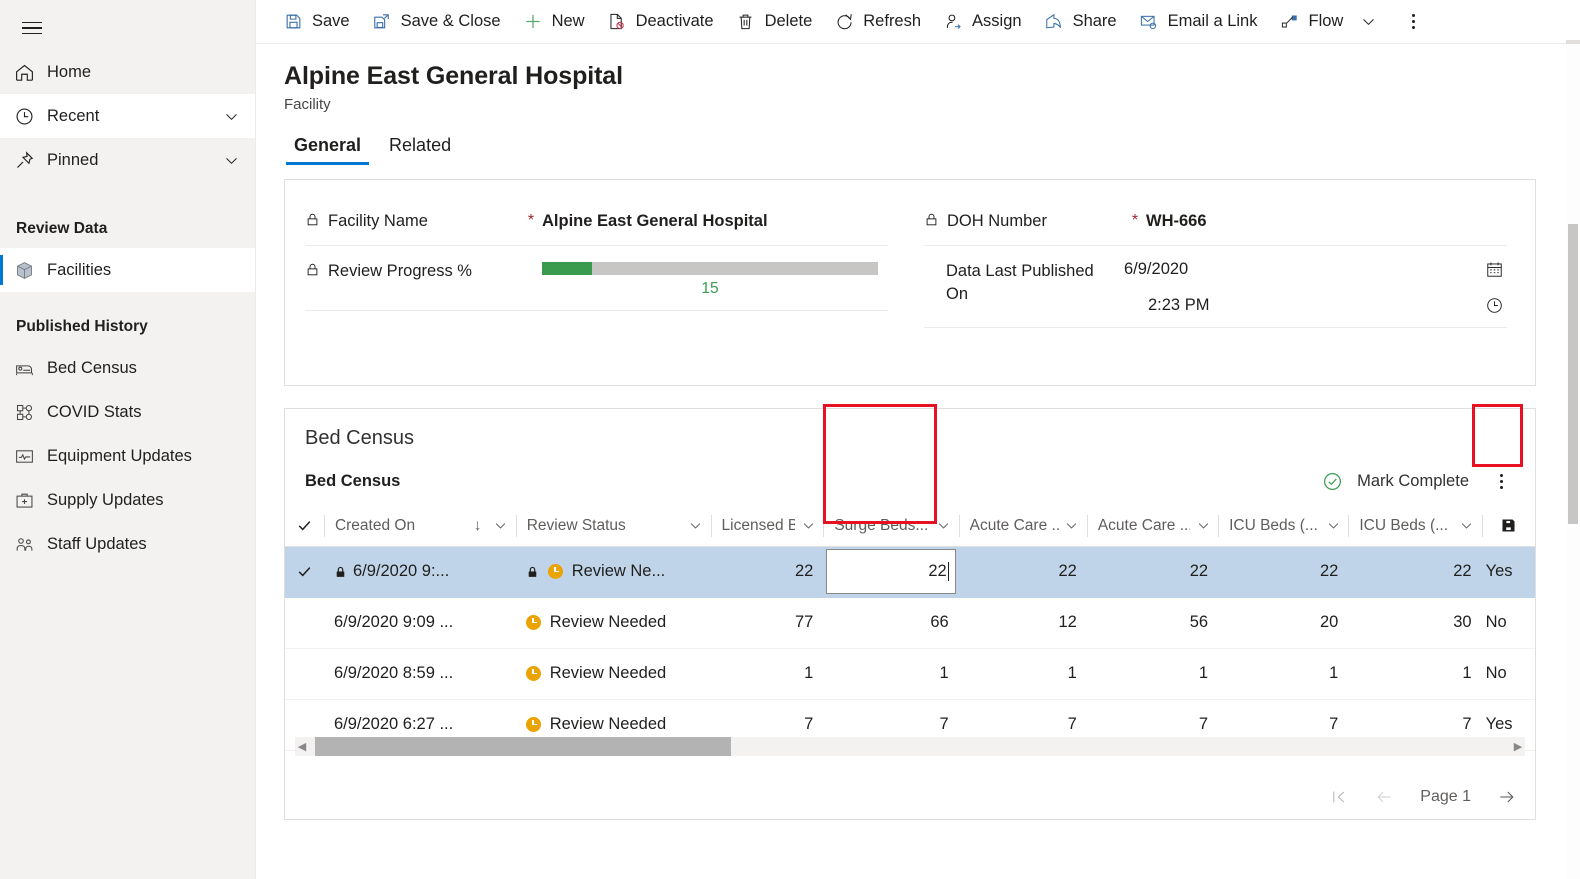 The width and height of the screenshot is (1580, 879). Describe the element at coordinates (715, 221) in the screenshot. I see `facility-name-value: Alpine East General Hospital` at that location.